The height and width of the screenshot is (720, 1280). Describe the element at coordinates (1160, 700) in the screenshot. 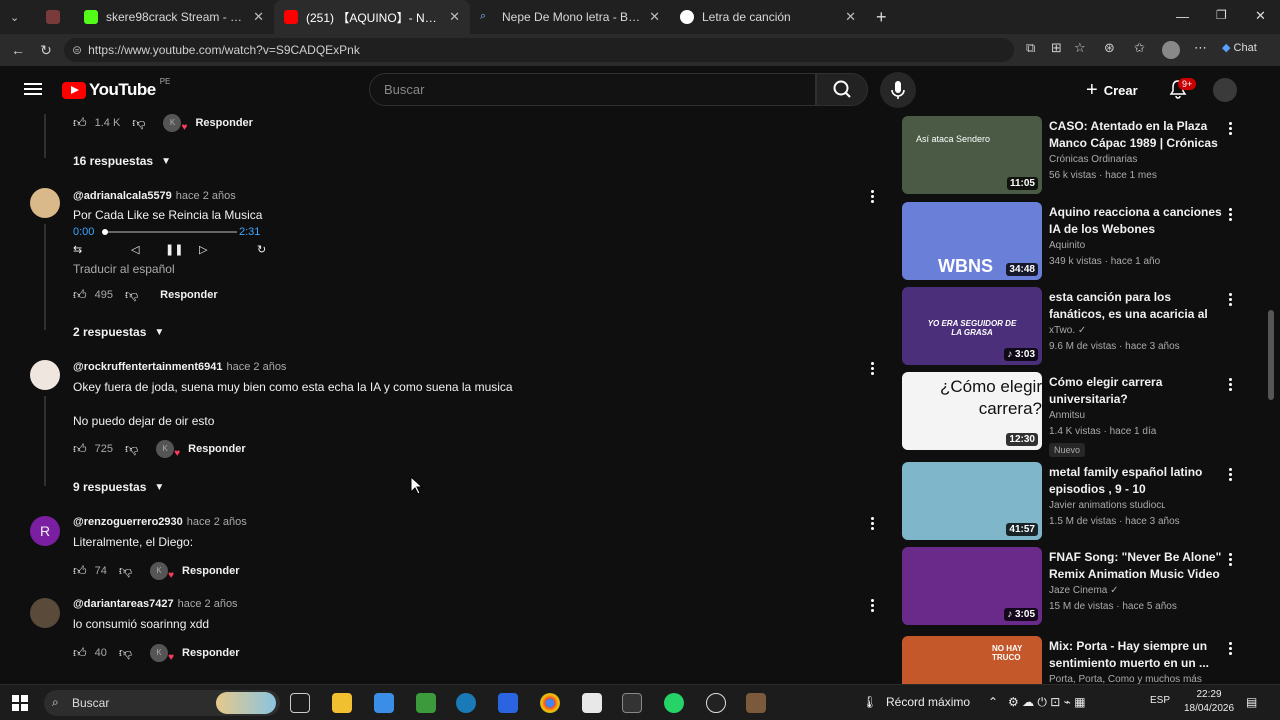

I see `language-indicator: ESP` at that location.